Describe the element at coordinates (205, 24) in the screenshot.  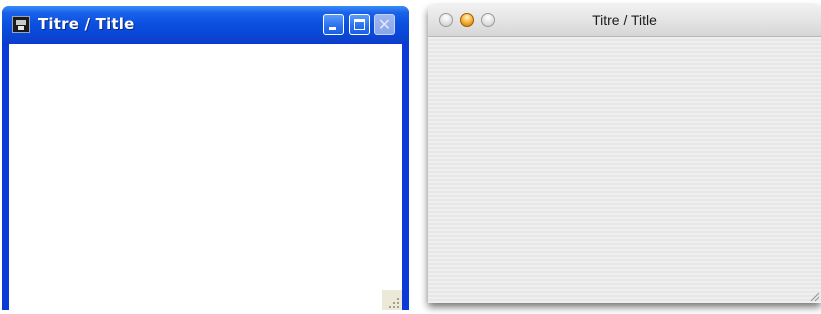
I see `xp-title-bar: Titre / Title ✕` at that location.